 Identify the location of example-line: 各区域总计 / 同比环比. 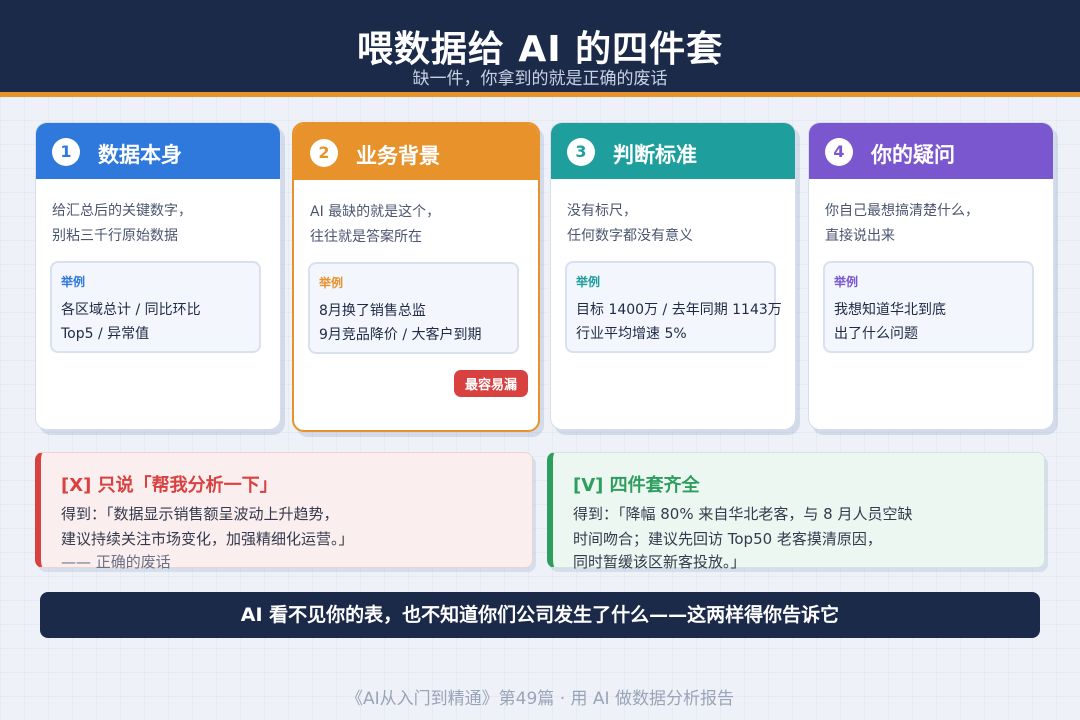
(131, 310).